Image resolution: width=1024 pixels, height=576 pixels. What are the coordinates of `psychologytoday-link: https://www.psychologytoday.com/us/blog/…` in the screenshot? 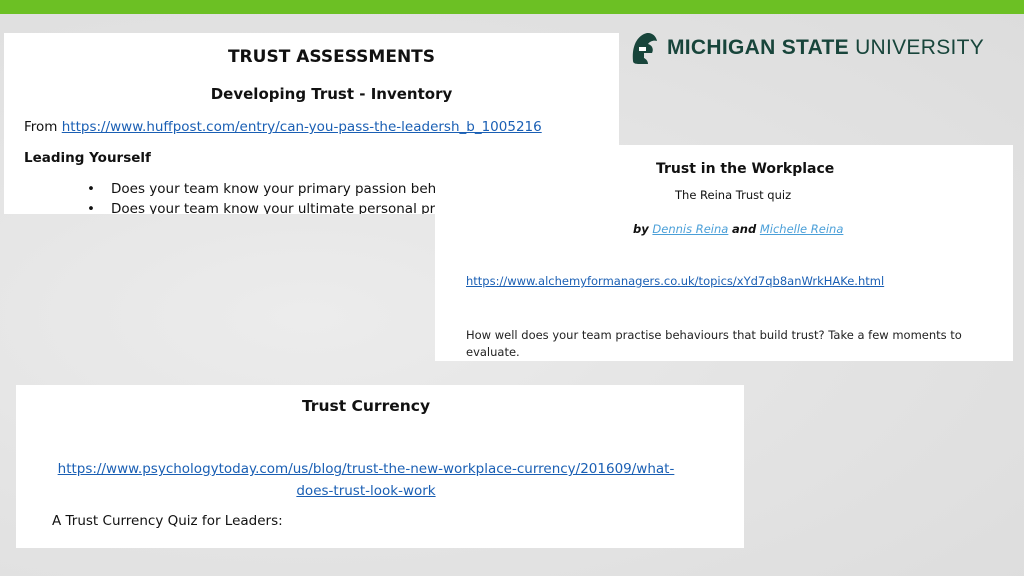 It's located at (366, 480).